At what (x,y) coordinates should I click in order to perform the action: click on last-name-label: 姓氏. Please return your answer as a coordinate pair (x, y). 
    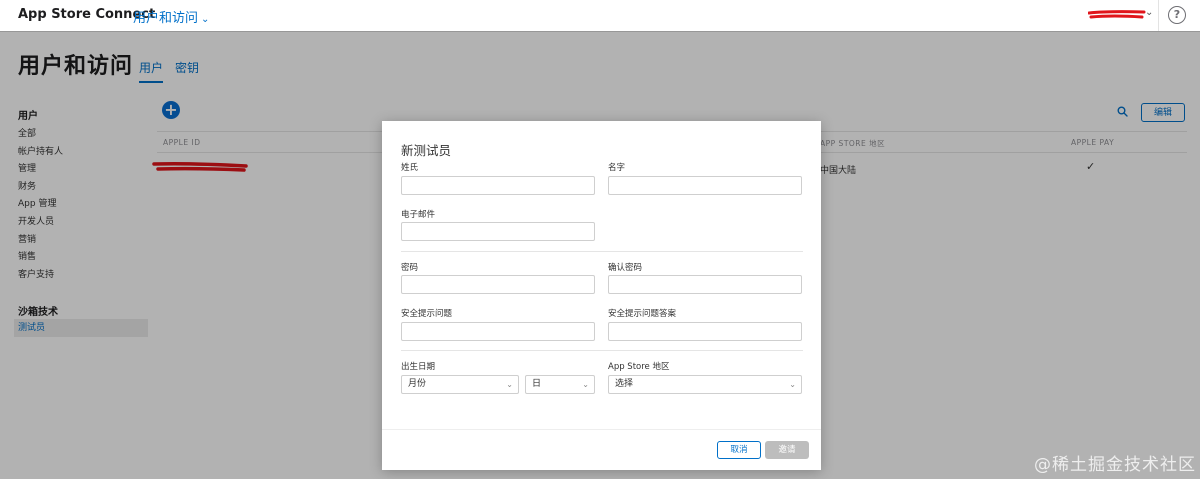
    Looking at the image, I should click on (410, 168).